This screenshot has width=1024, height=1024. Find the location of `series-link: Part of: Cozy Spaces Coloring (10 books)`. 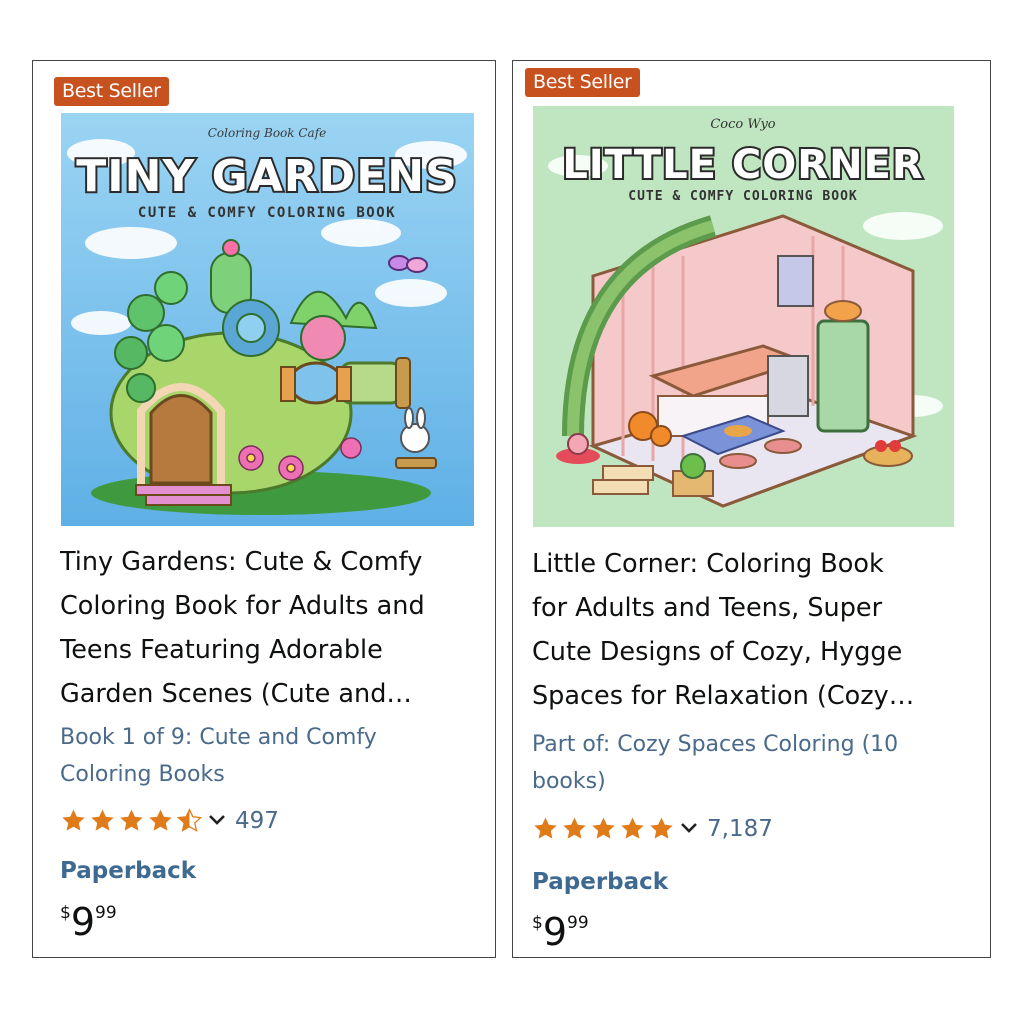

series-link: Part of: Cozy Spaces Coloring (10 books) is located at coordinates (752, 763).